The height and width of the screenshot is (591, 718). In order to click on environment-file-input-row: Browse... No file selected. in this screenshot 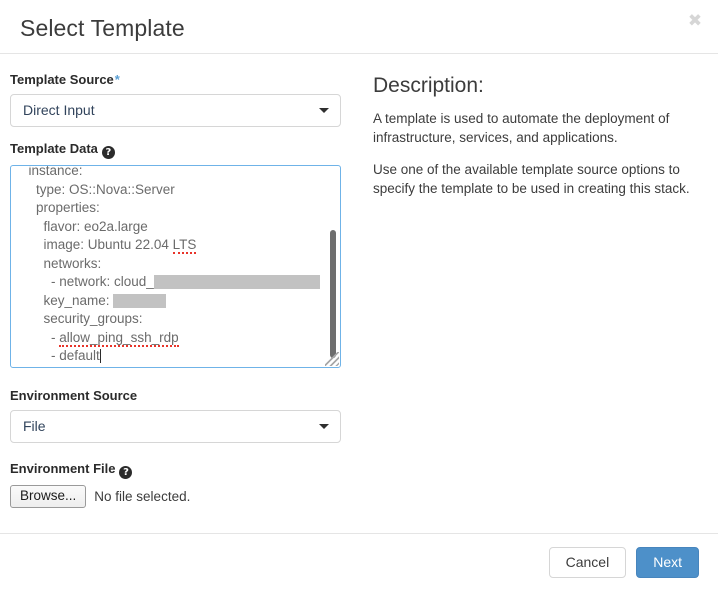, I will do `click(182, 496)`.